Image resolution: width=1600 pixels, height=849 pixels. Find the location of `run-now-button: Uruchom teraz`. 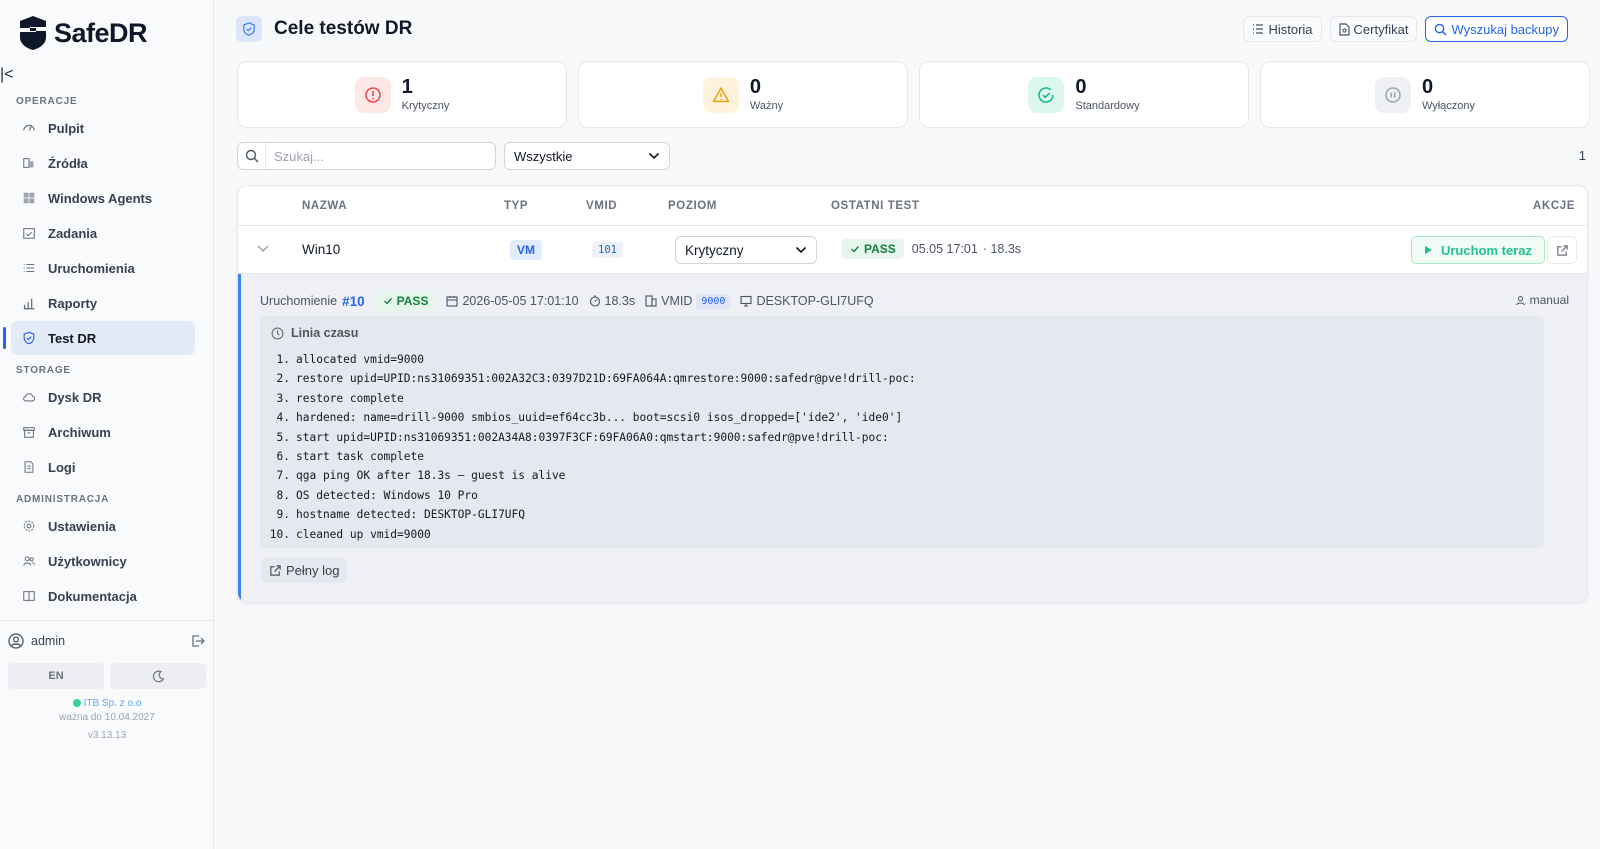

run-now-button: Uruchom teraz is located at coordinates (1477, 250).